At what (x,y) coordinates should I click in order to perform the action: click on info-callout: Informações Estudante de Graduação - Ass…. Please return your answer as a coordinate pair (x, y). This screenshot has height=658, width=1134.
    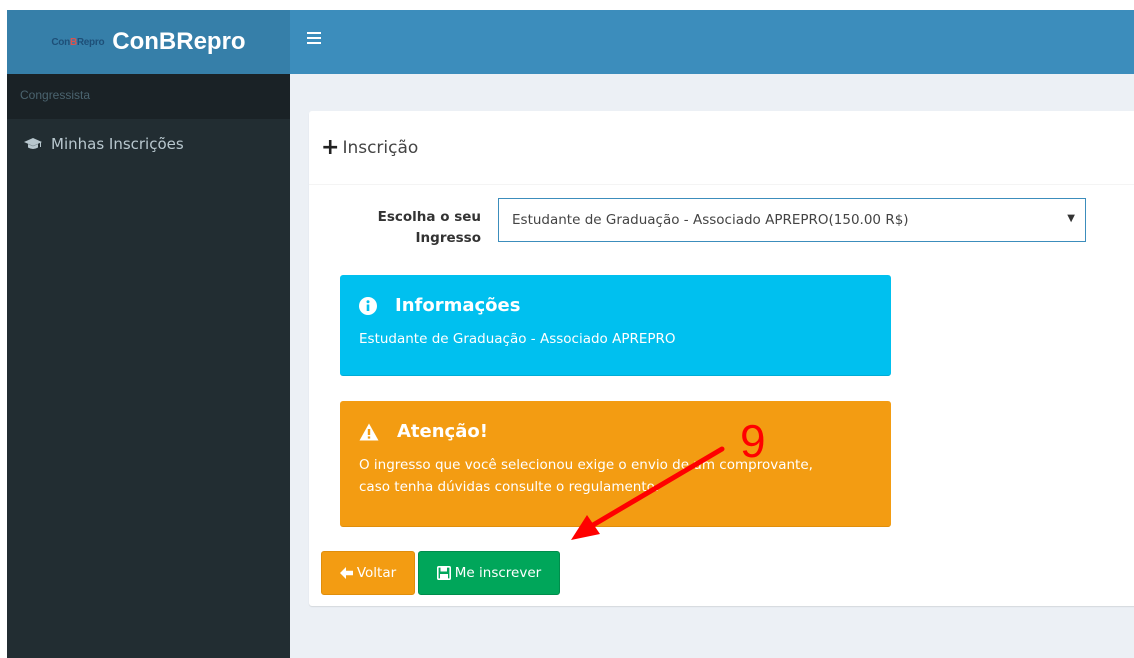
    Looking at the image, I should click on (615, 325).